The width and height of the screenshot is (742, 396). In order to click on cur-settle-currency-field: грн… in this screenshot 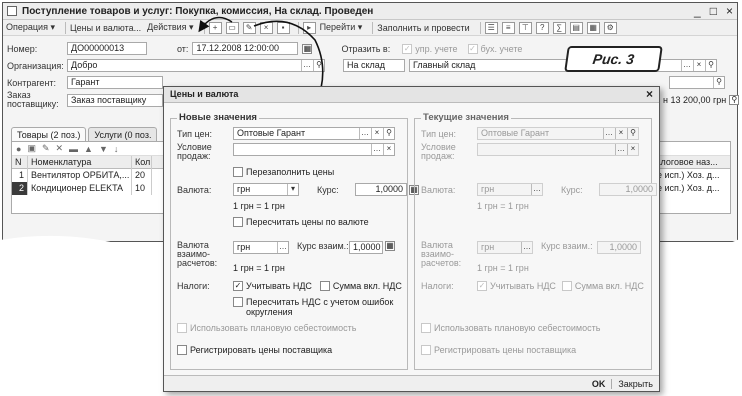, I will do `click(505, 247)`.